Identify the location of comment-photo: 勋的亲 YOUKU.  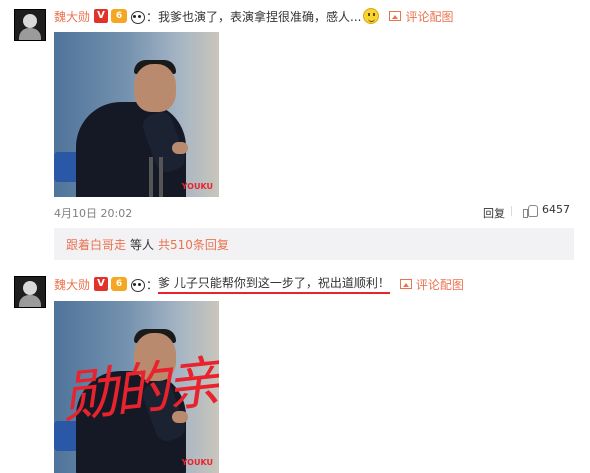
(136, 387).